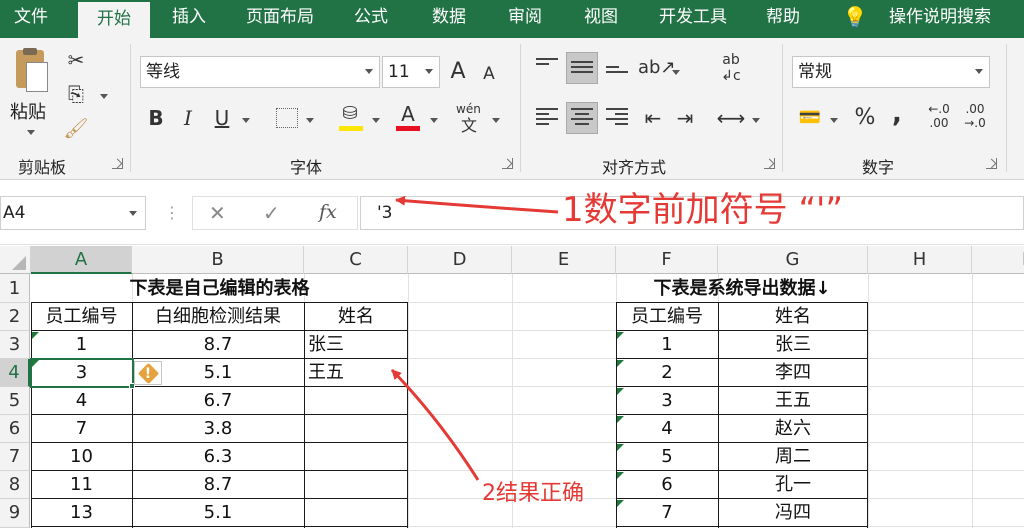 The width and height of the screenshot is (1024, 528). What do you see at coordinates (474, 338) in the screenshot?
I see `annotation-arrows` at bounding box center [474, 338].